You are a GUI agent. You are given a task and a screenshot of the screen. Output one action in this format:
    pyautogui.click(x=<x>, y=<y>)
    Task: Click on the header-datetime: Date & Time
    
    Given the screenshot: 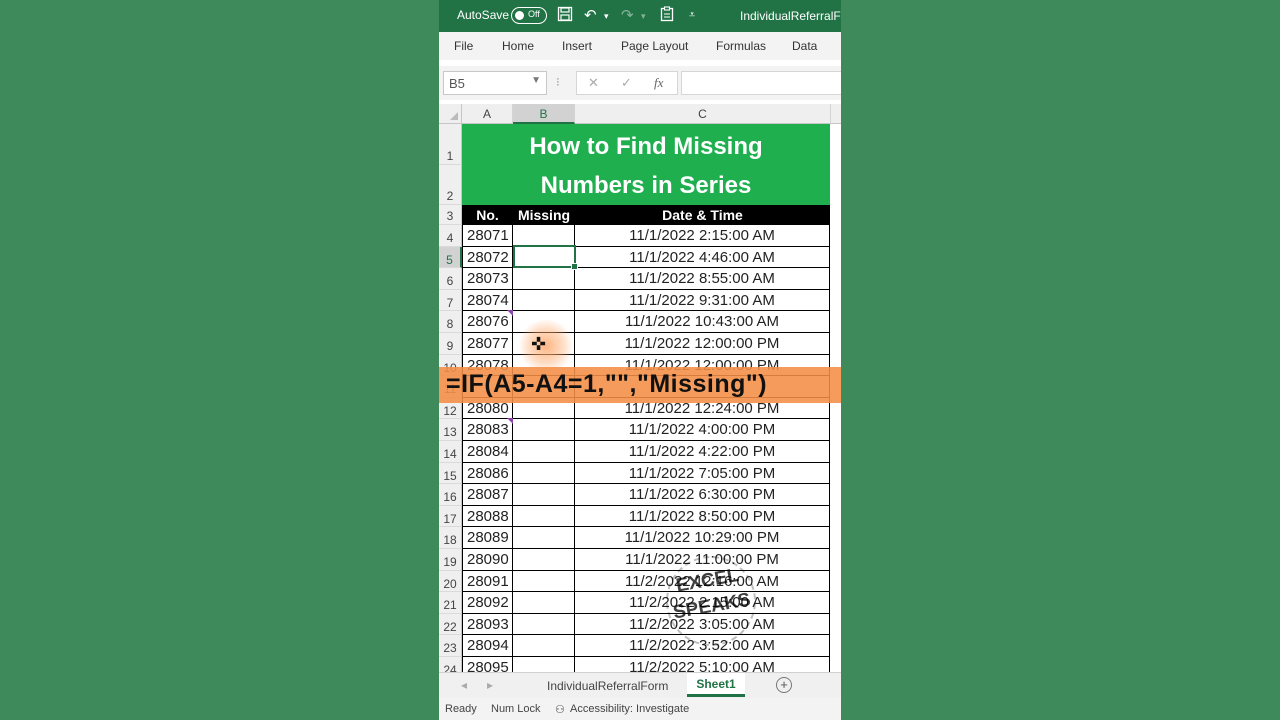 What is the action you would take?
    pyautogui.click(x=702, y=215)
    